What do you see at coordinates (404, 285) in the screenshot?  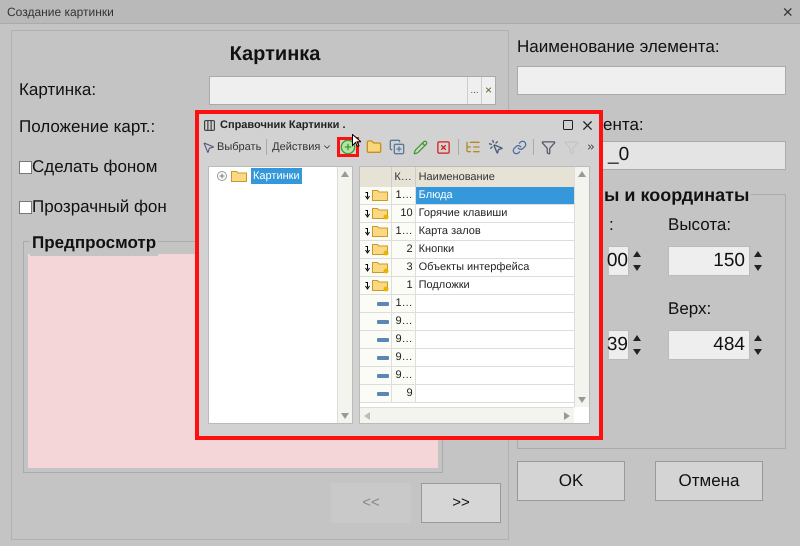 I see `table-cell: 1` at bounding box center [404, 285].